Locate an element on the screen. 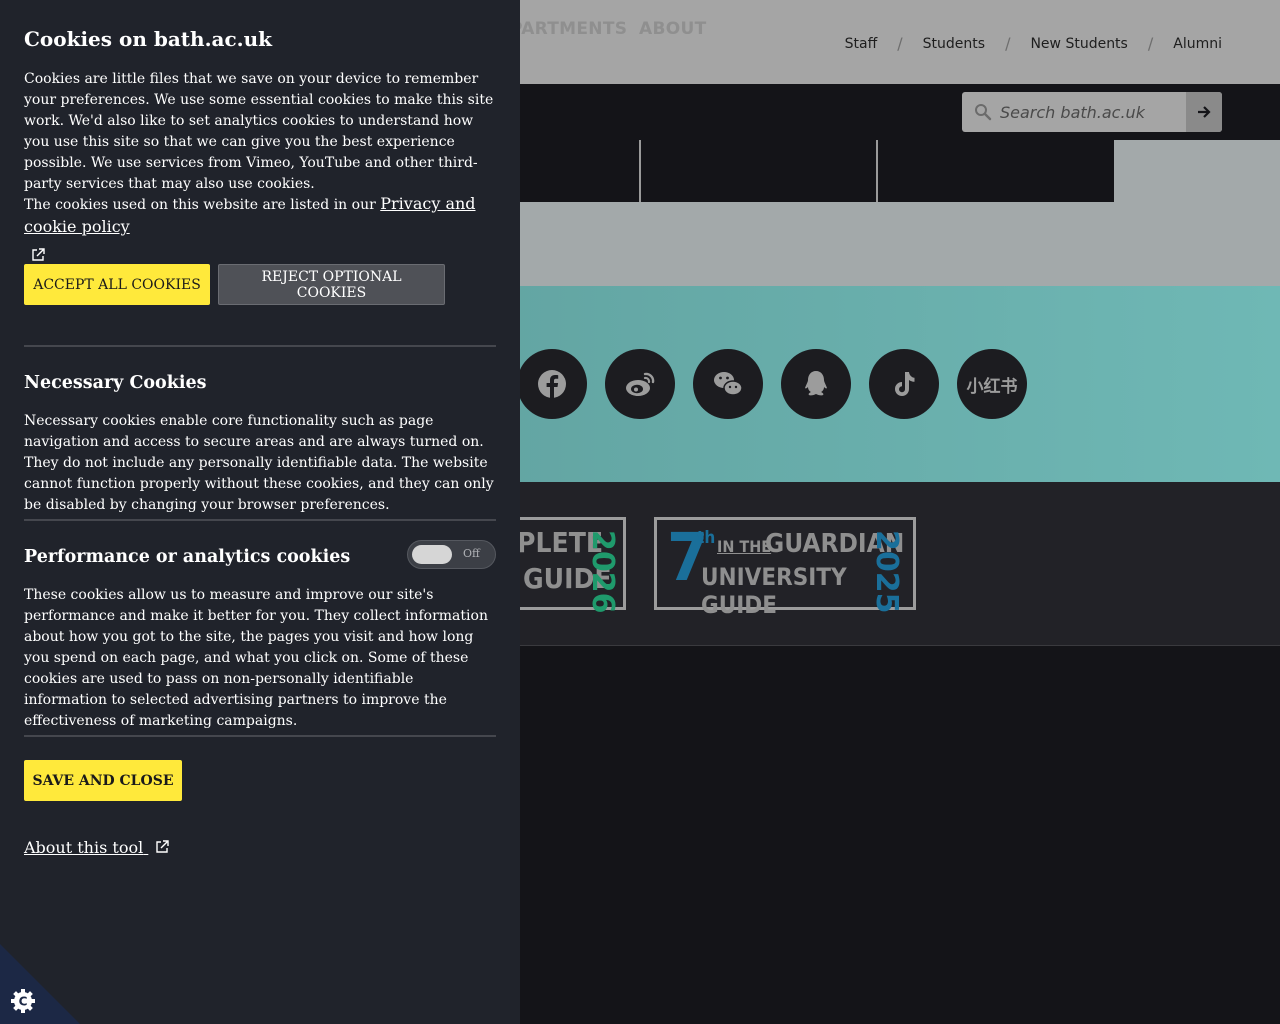  tiktok-icon is located at coordinates (905, 384).